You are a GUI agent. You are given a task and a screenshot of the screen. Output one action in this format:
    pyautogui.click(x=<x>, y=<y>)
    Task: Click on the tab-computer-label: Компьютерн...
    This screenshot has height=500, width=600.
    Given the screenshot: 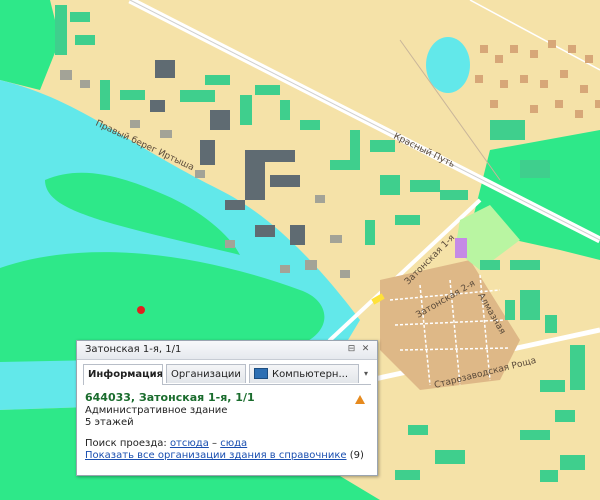 What is the action you would take?
    pyautogui.click(x=310, y=374)
    